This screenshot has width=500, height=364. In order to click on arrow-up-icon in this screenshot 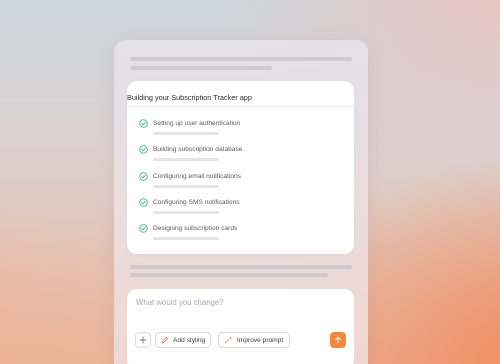, I will do `click(338, 340)`.